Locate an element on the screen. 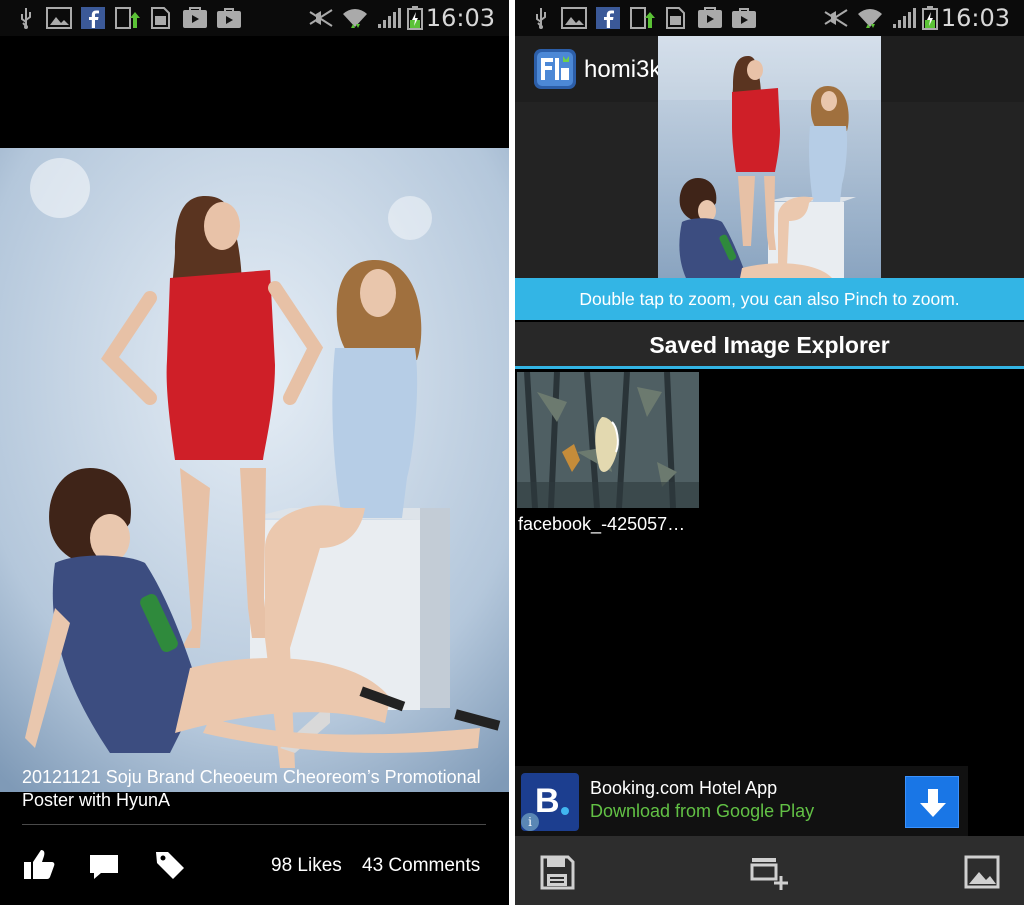  download-icon is located at coordinates (933, 803).